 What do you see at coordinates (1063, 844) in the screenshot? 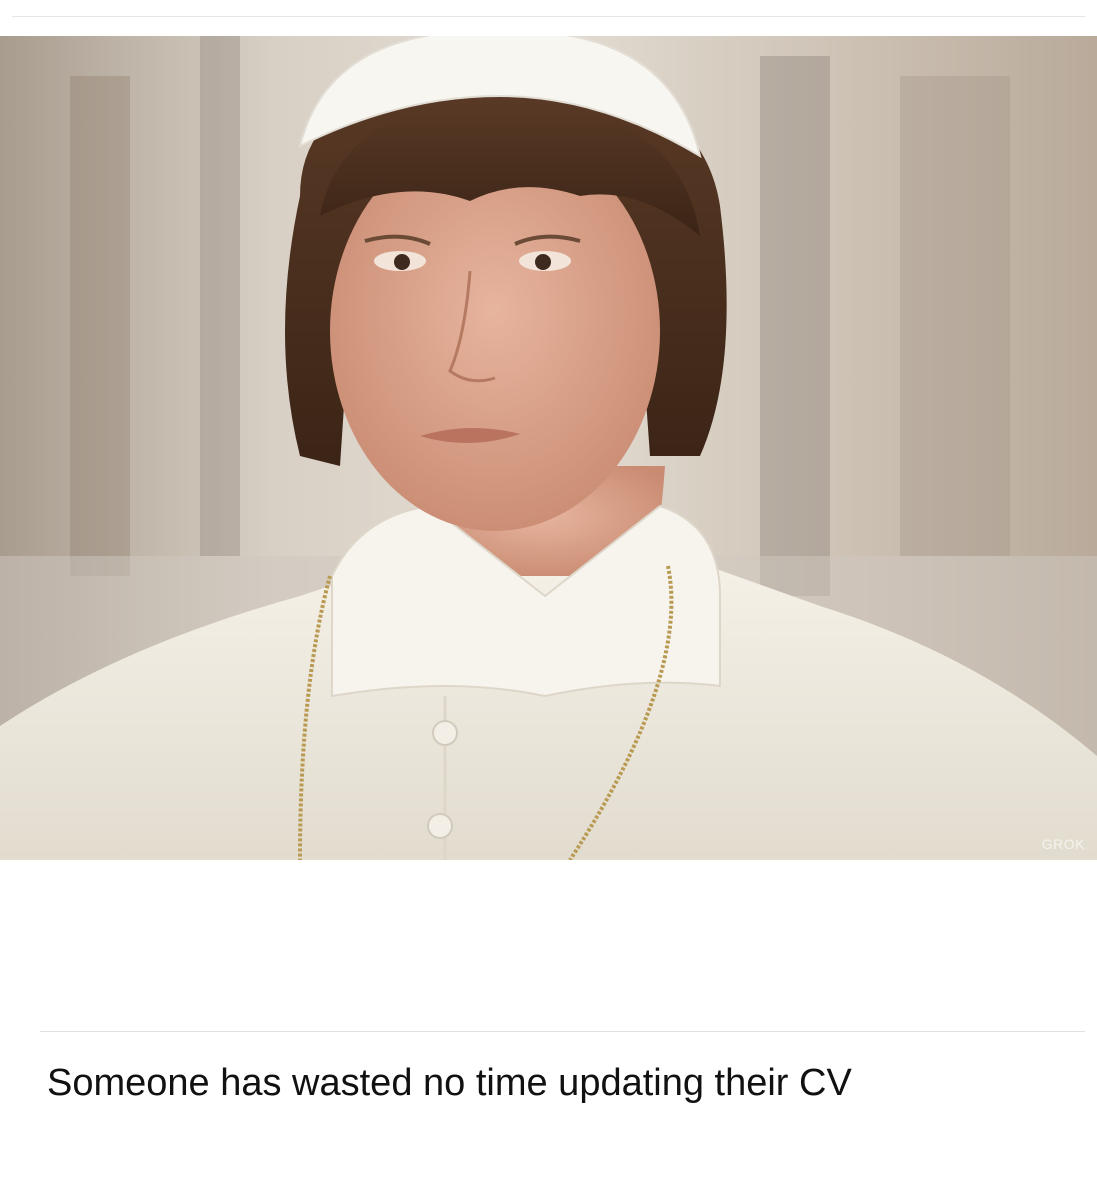
I see `watermark-text: GROK` at bounding box center [1063, 844].